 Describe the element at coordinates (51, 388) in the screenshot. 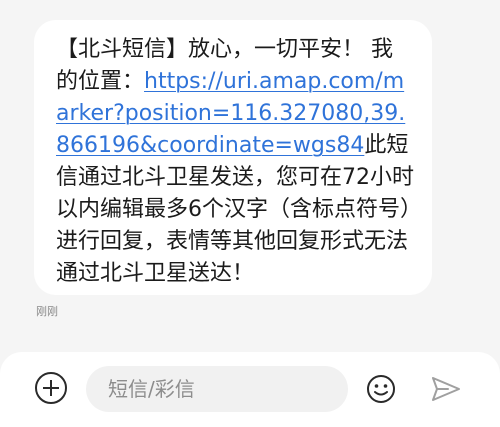

I see `plus-circle-icon` at that location.